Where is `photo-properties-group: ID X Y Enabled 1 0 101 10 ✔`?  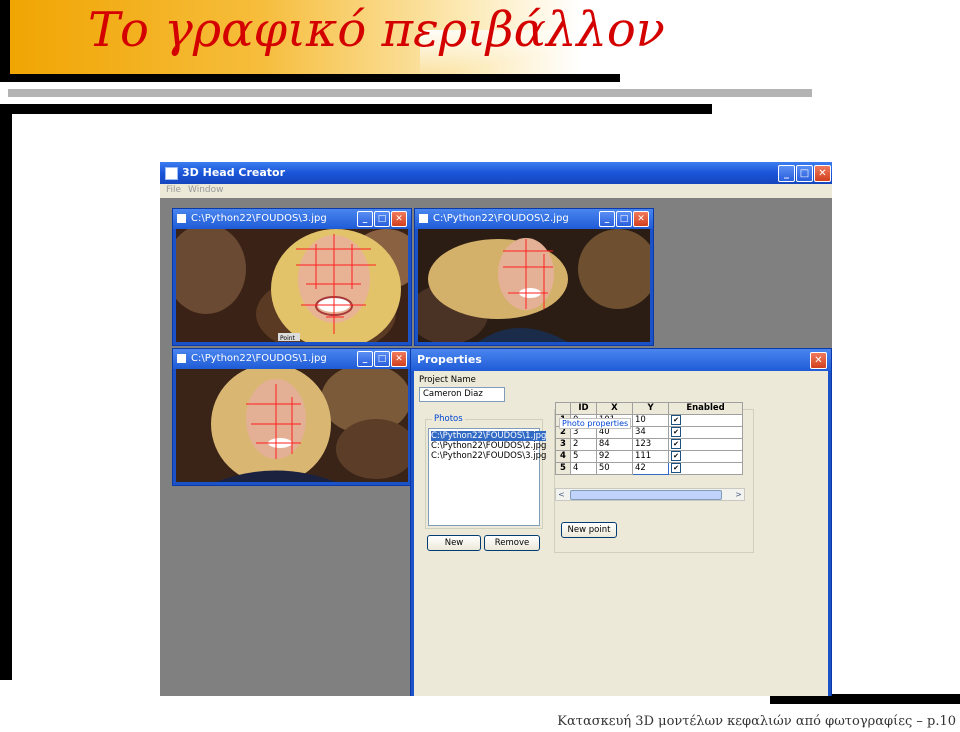
photo-properties-group: ID X Y Enabled 1 0 101 10 ✔ is located at coordinates (654, 477).